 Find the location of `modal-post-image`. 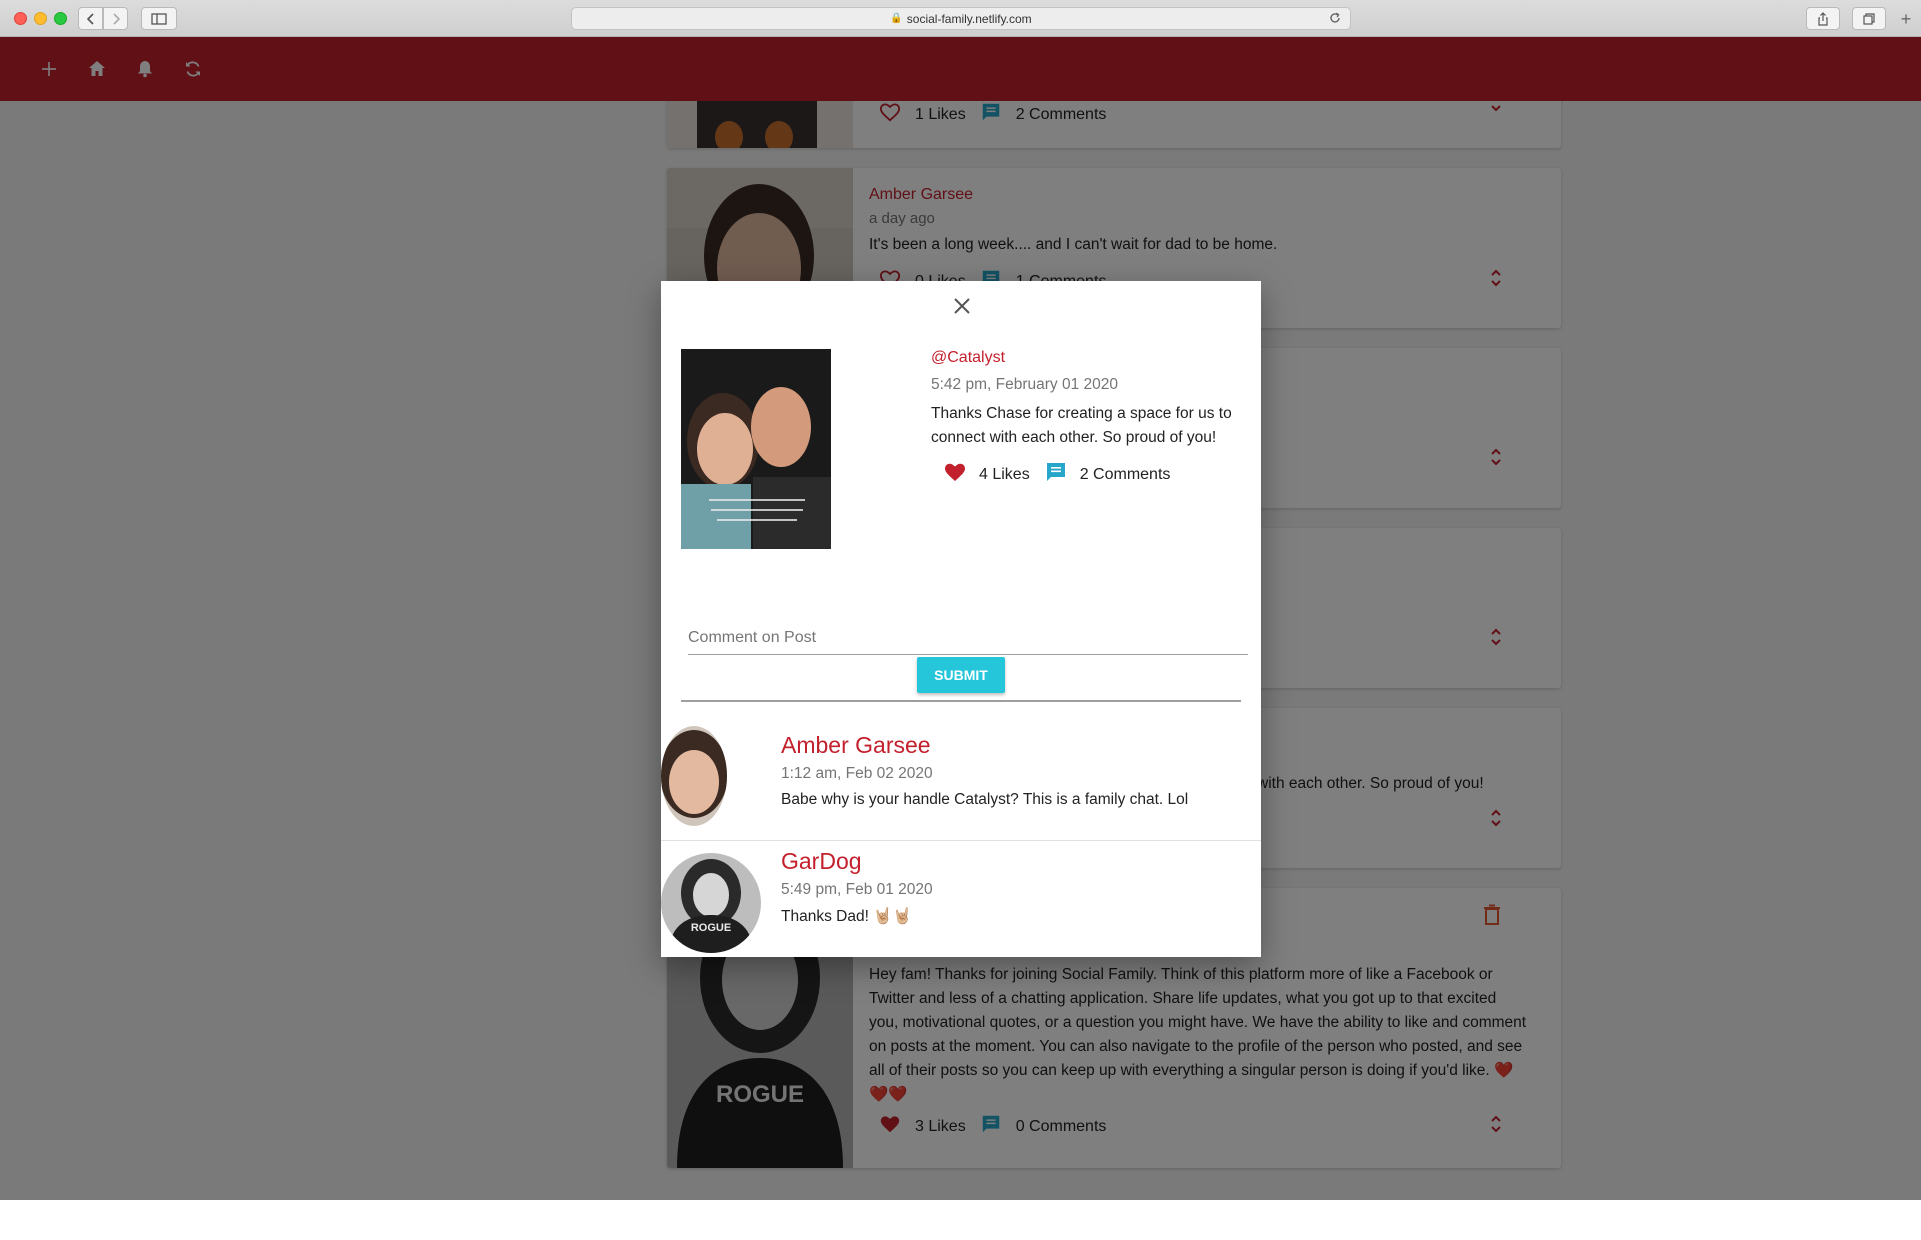

modal-post-image is located at coordinates (756, 449).